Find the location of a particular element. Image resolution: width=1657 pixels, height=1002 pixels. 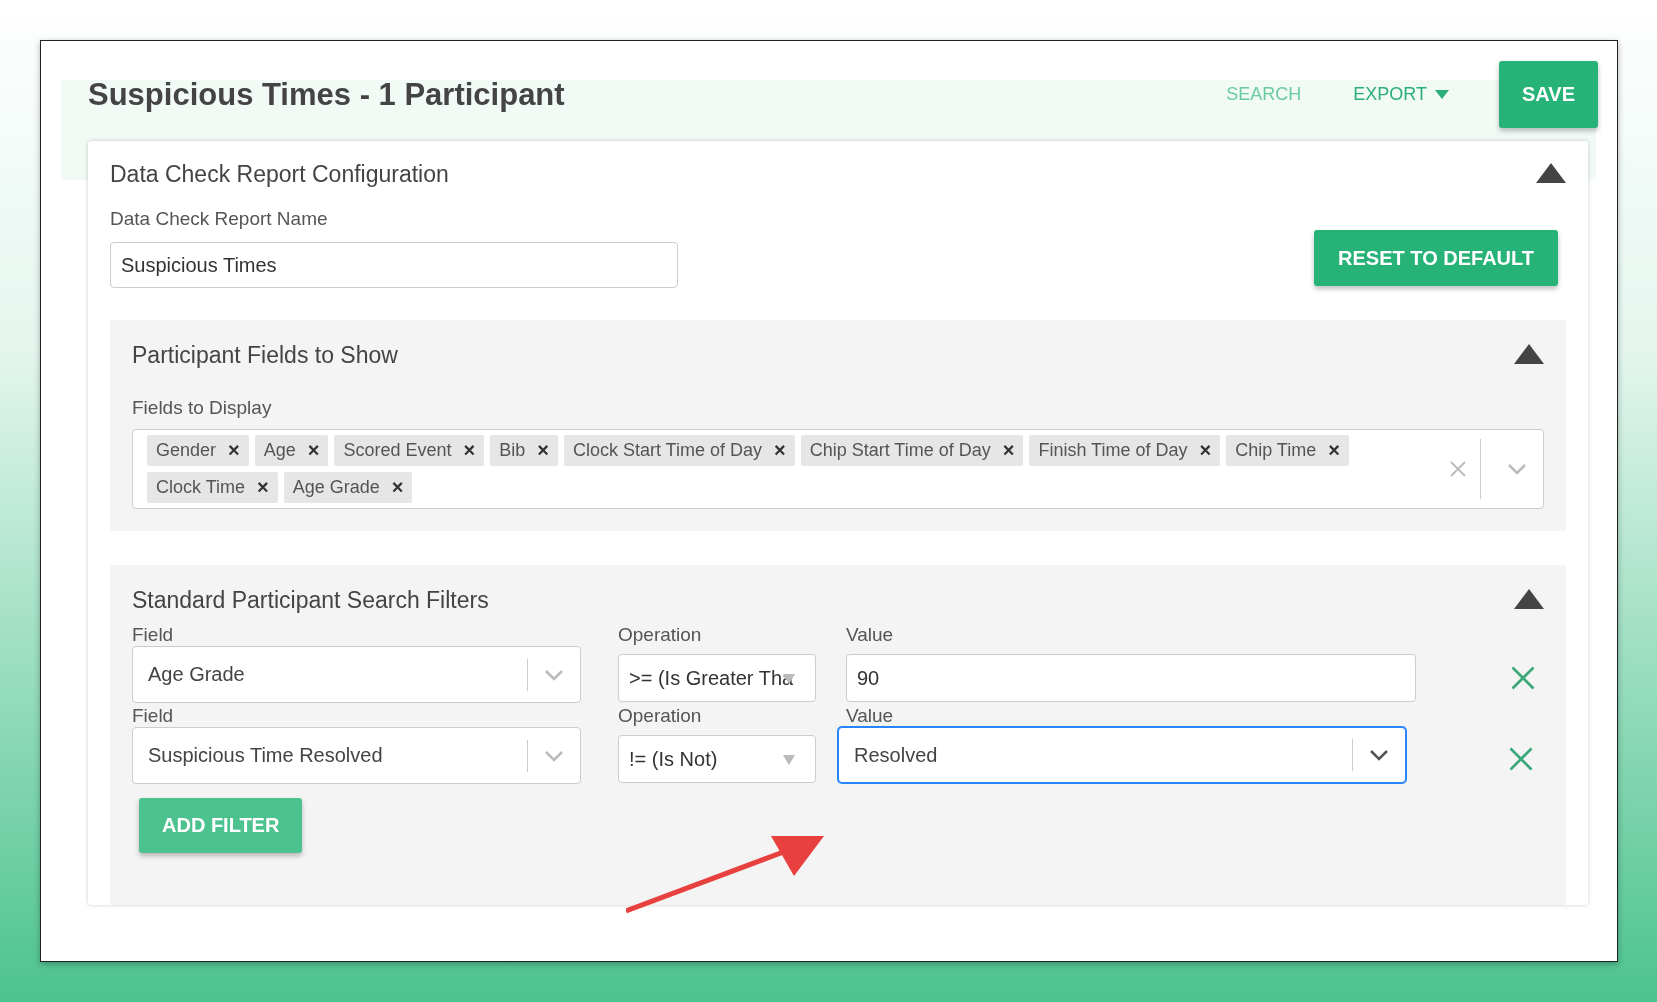

field-tag: Age Grade × is located at coordinates (348, 487).